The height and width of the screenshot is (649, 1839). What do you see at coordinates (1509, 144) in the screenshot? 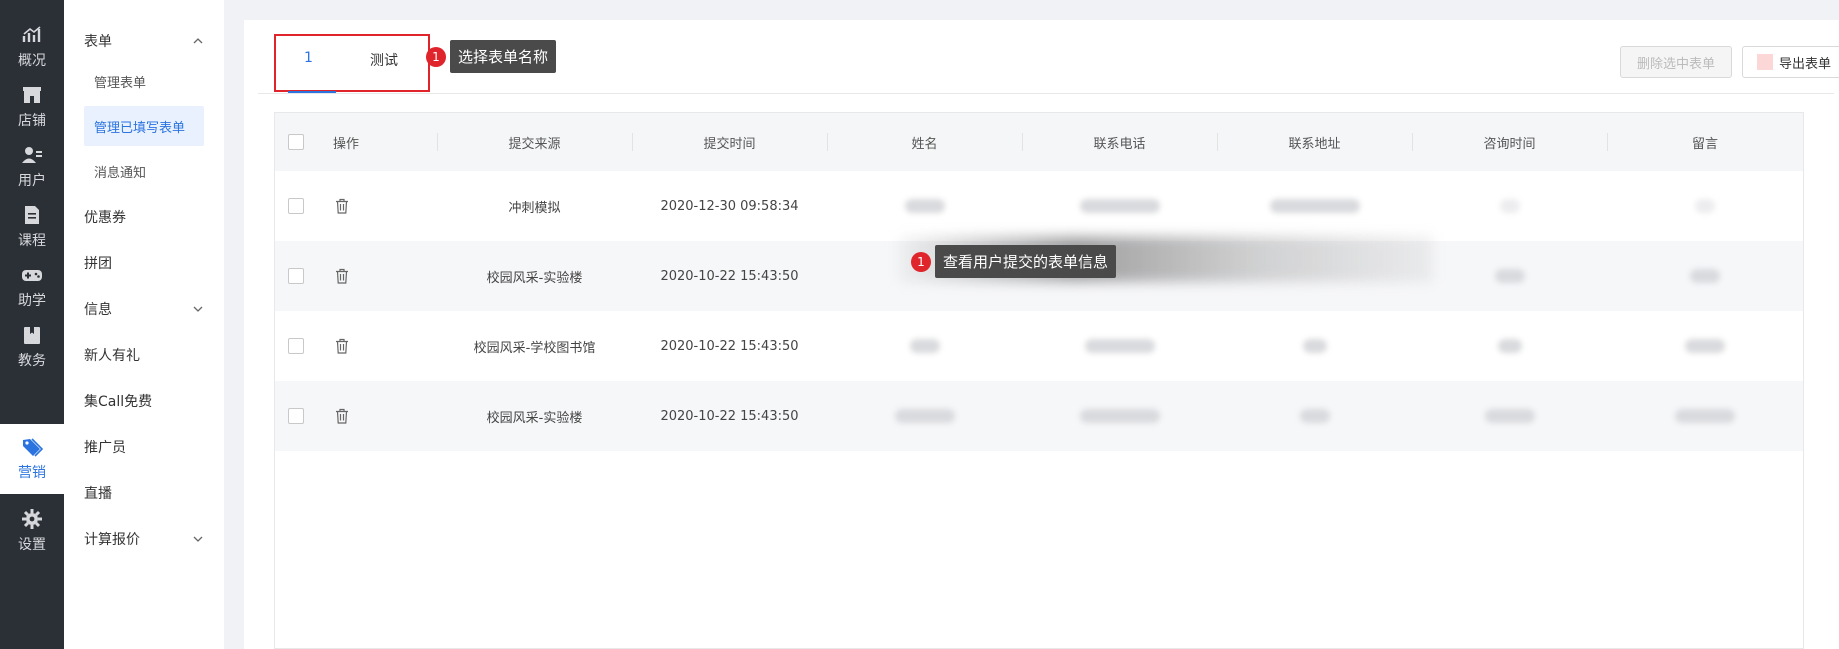
I see `header-consult-time: 咨询时间` at bounding box center [1509, 144].